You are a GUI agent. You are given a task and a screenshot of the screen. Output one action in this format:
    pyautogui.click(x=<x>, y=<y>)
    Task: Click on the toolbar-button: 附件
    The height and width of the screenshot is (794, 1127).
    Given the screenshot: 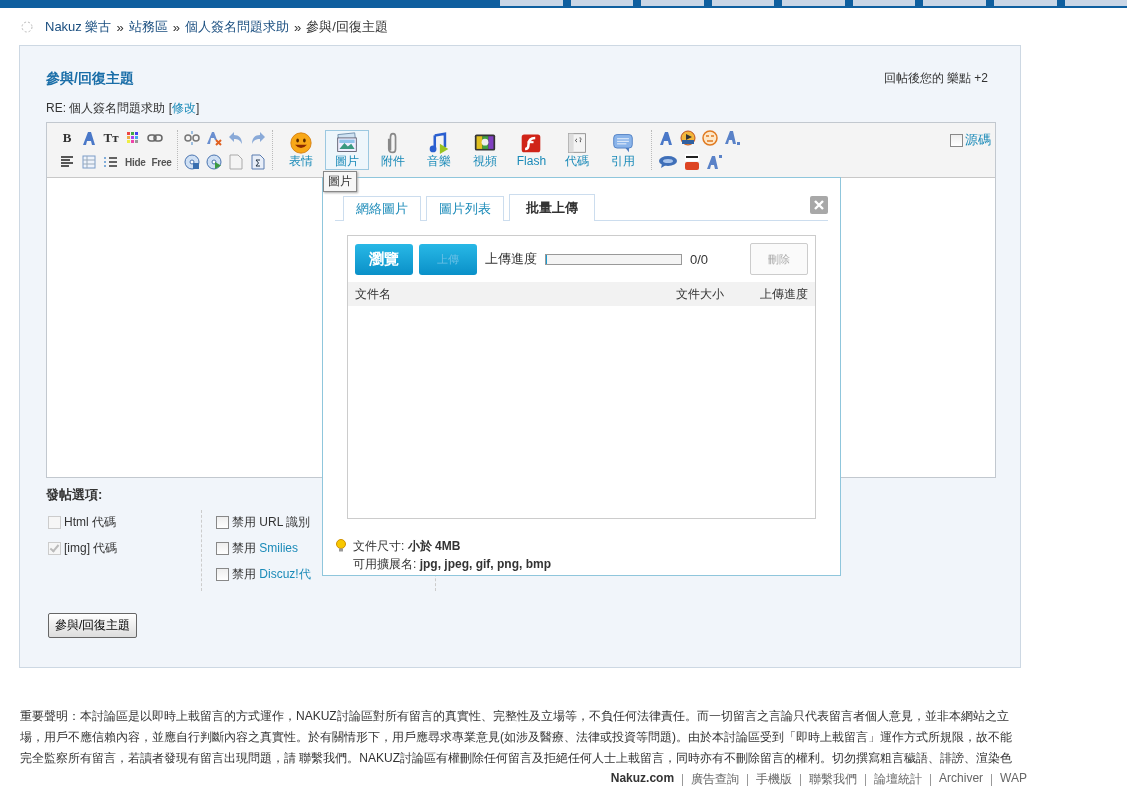 What is the action you would take?
    pyautogui.click(x=393, y=150)
    